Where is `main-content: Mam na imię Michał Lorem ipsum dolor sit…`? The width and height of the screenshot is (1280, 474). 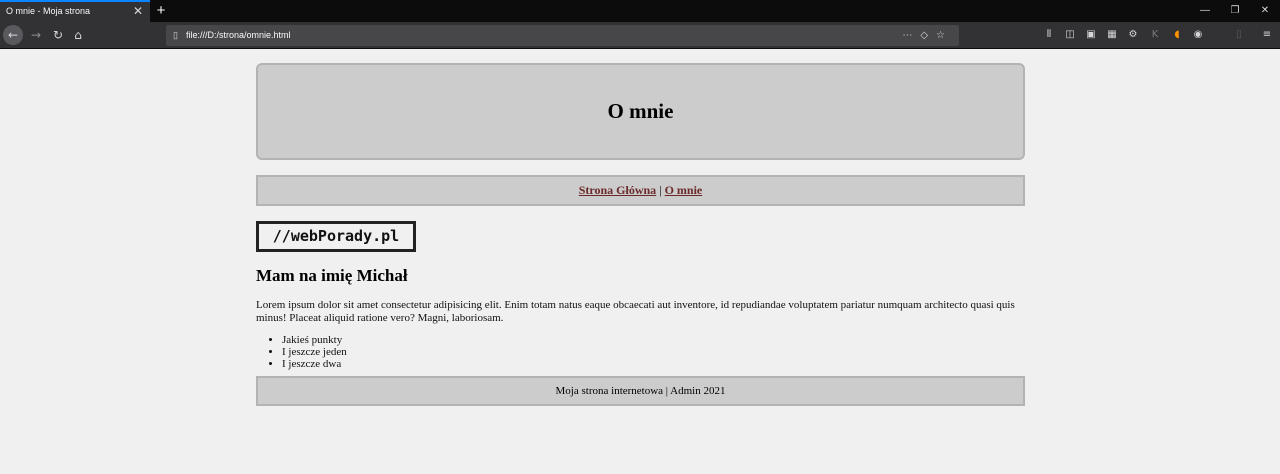
main-content: Mam na imię Michał Lorem ipsum dolor sit… is located at coordinates (640, 318).